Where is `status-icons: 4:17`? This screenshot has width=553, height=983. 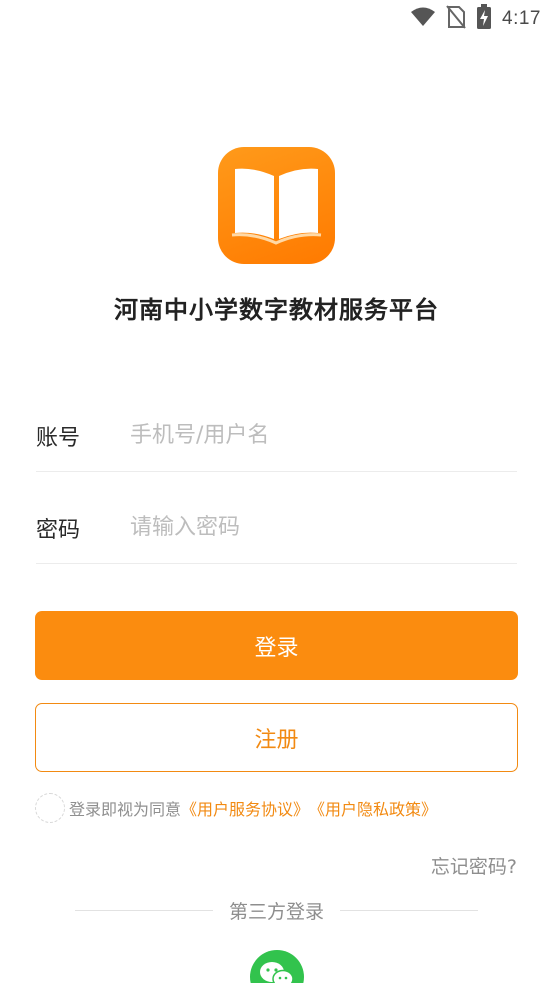
status-icons: 4:17 is located at coordinates (475, 19).